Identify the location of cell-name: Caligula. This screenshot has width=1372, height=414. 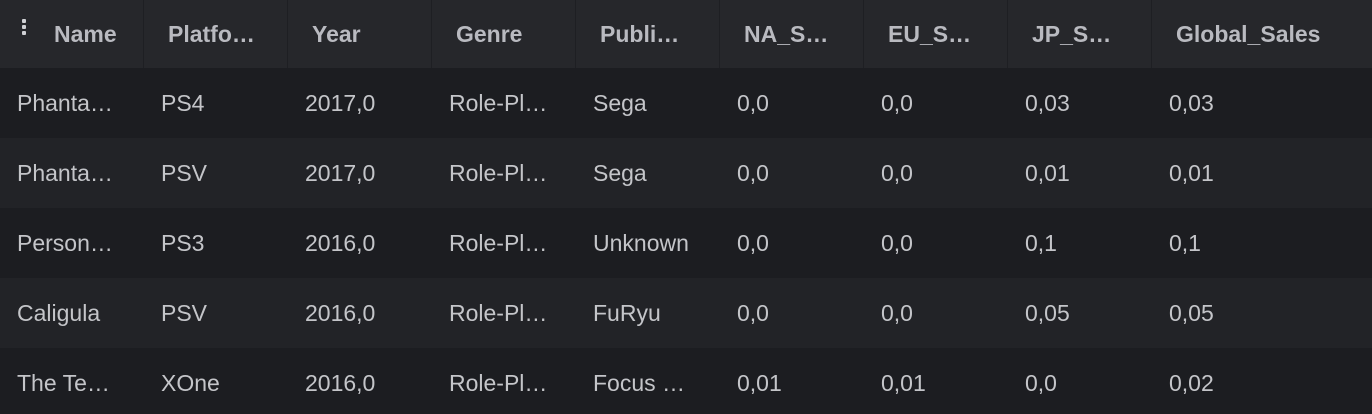
(72, 313).